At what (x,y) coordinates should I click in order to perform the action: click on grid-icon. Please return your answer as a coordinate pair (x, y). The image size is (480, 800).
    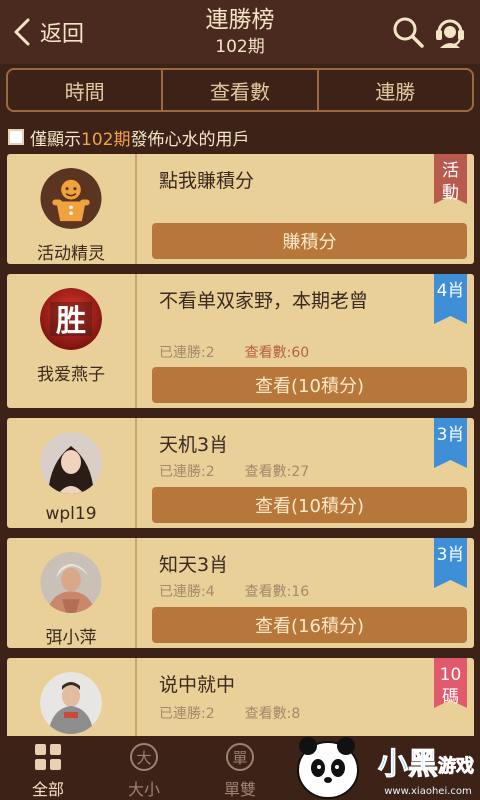
    Looking at the image, I should click on (48, 757).